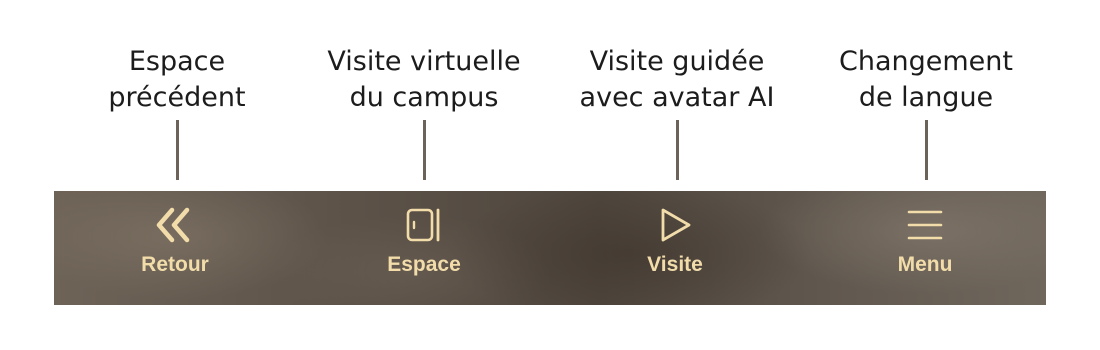  I want to click on double-chevron-left-icon, so click(175, 225).